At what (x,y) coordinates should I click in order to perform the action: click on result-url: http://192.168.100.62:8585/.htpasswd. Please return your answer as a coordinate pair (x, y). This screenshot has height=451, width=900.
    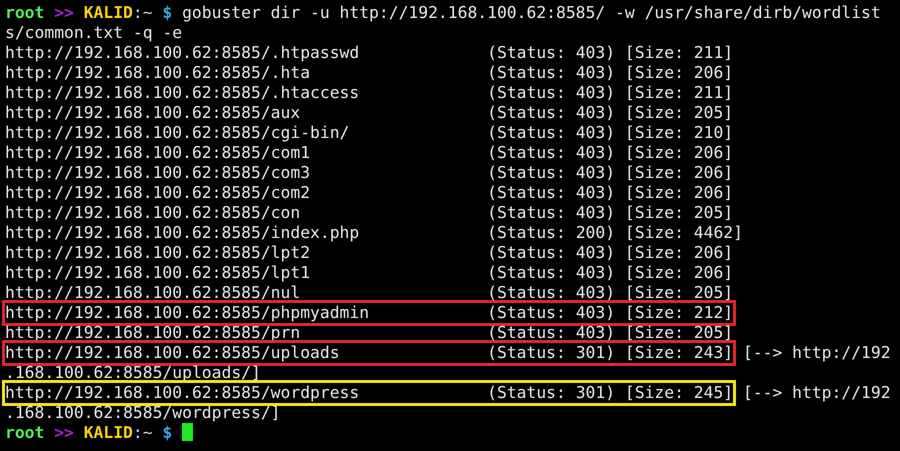
    Looking at the image, I should click on (182, 53).